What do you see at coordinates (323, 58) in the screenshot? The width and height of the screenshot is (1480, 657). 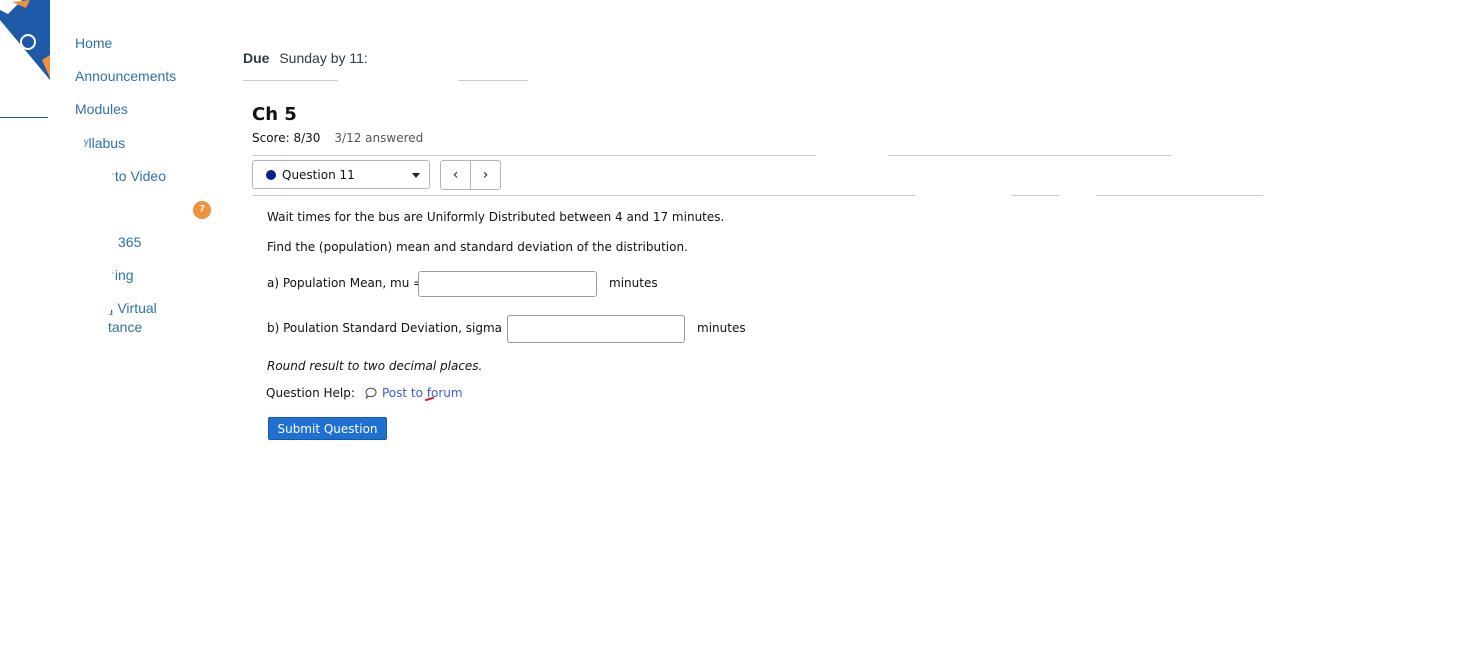 I see `due-date: Sunday by 11:` at bounding box center [323, 58].